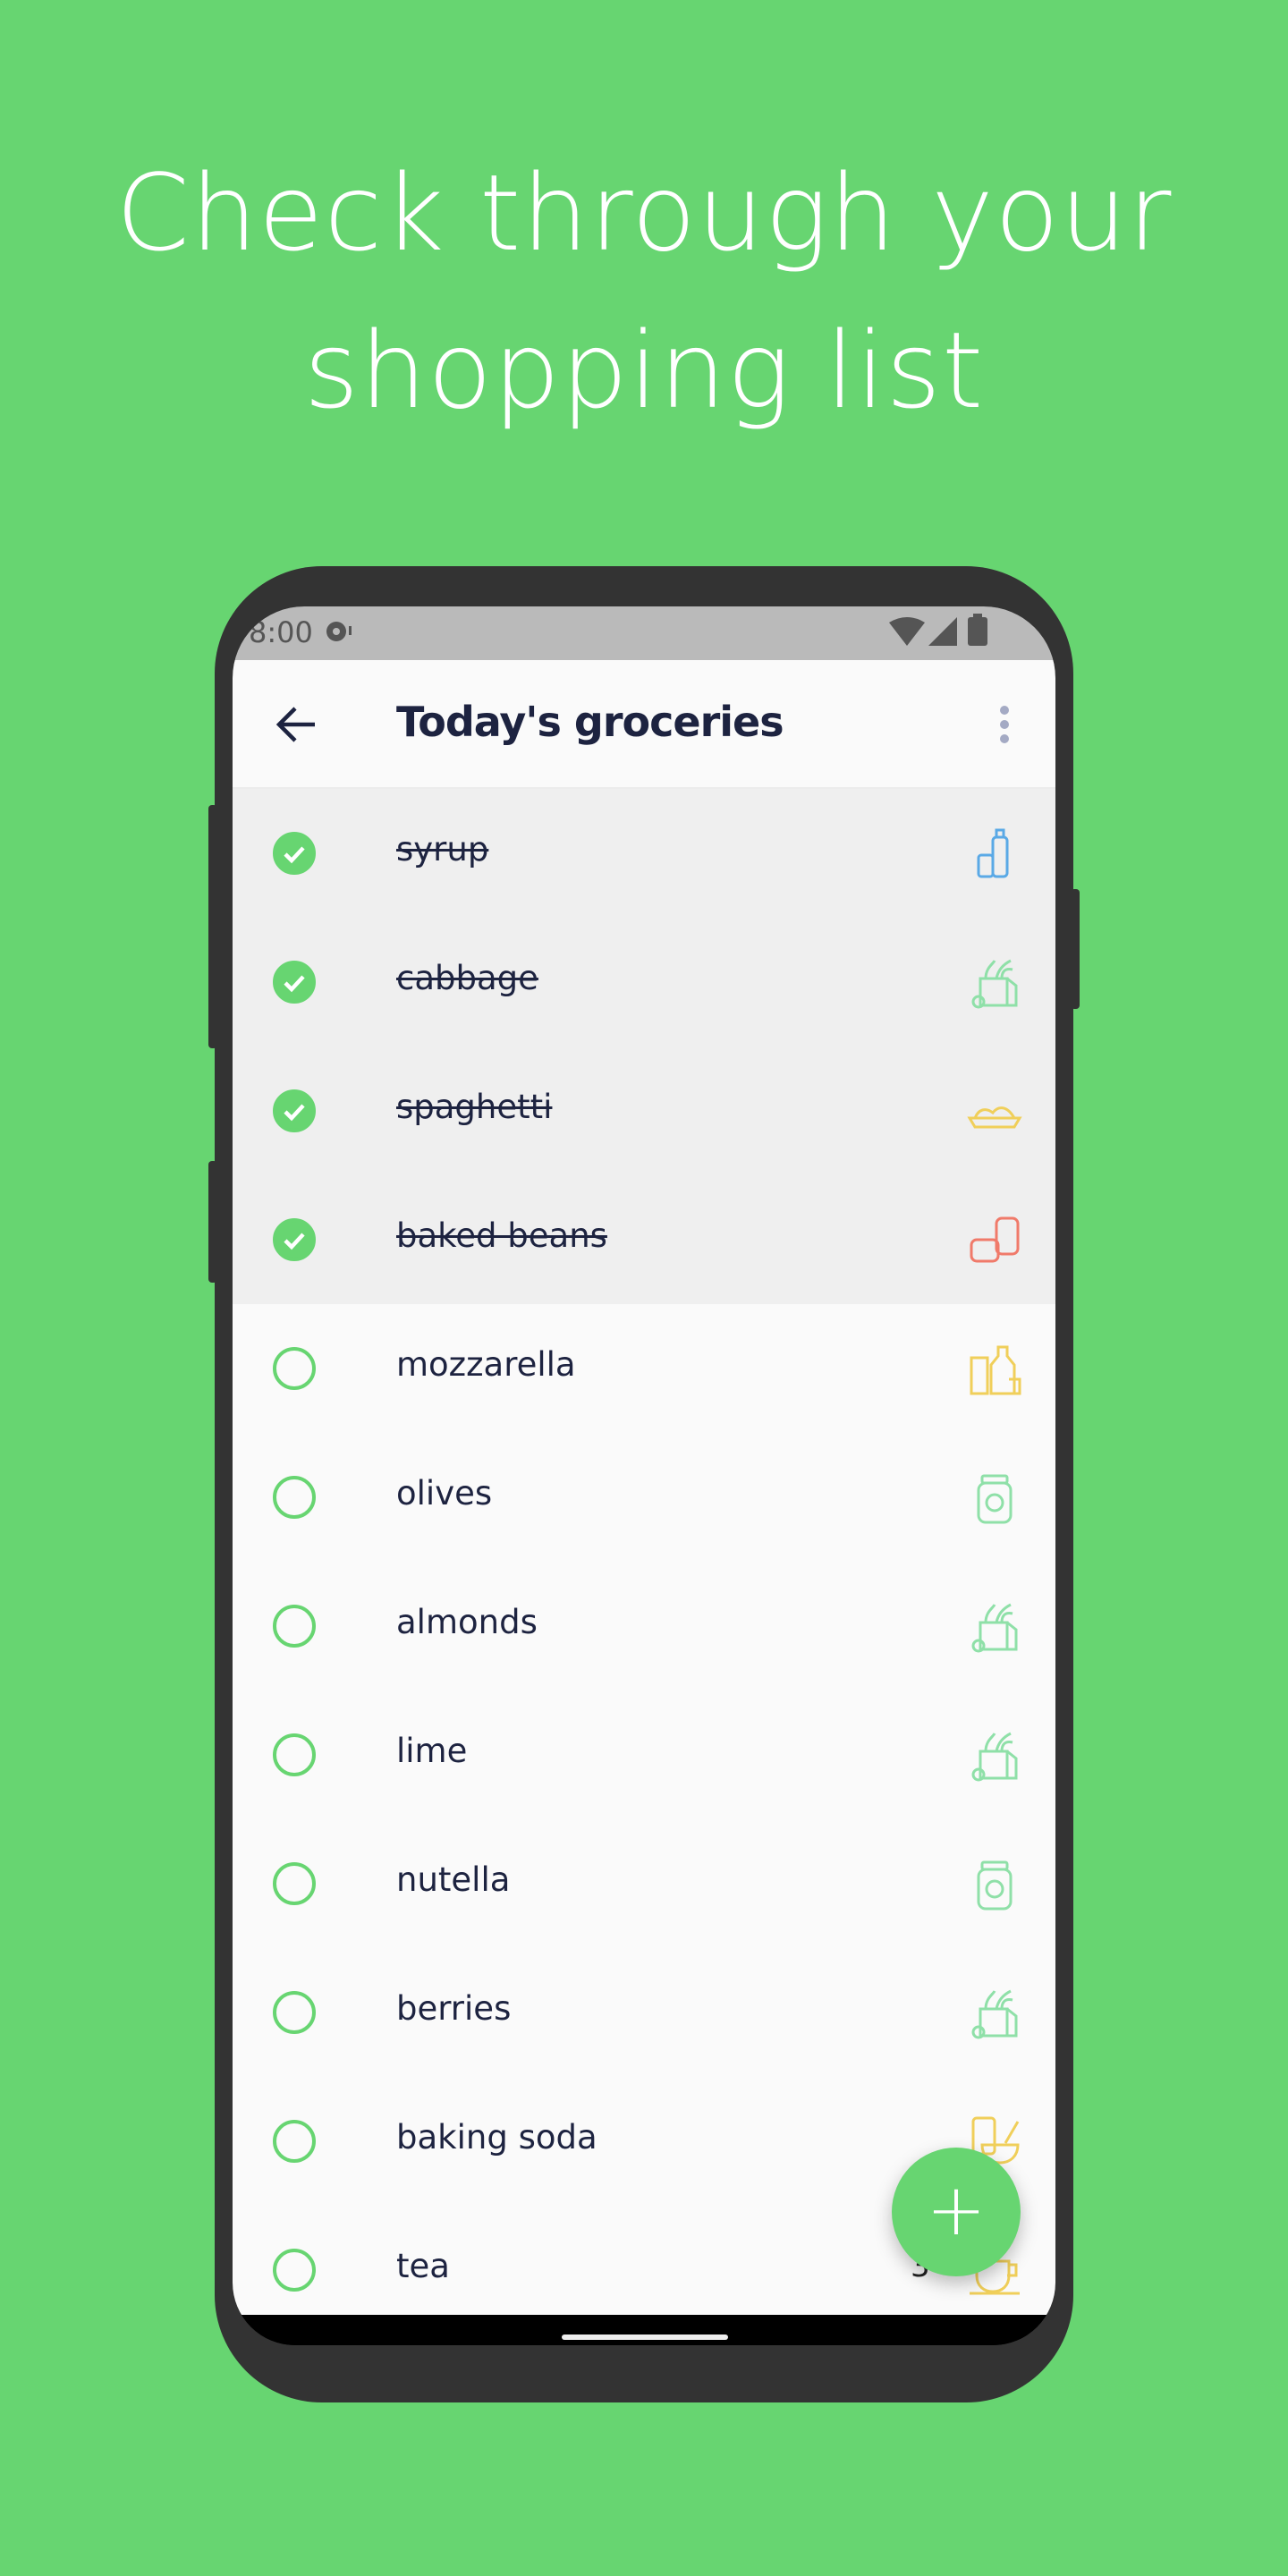  Describe the element at coordinates (432, 1751) in the screenshot. I see `item-label: lime` at that location.